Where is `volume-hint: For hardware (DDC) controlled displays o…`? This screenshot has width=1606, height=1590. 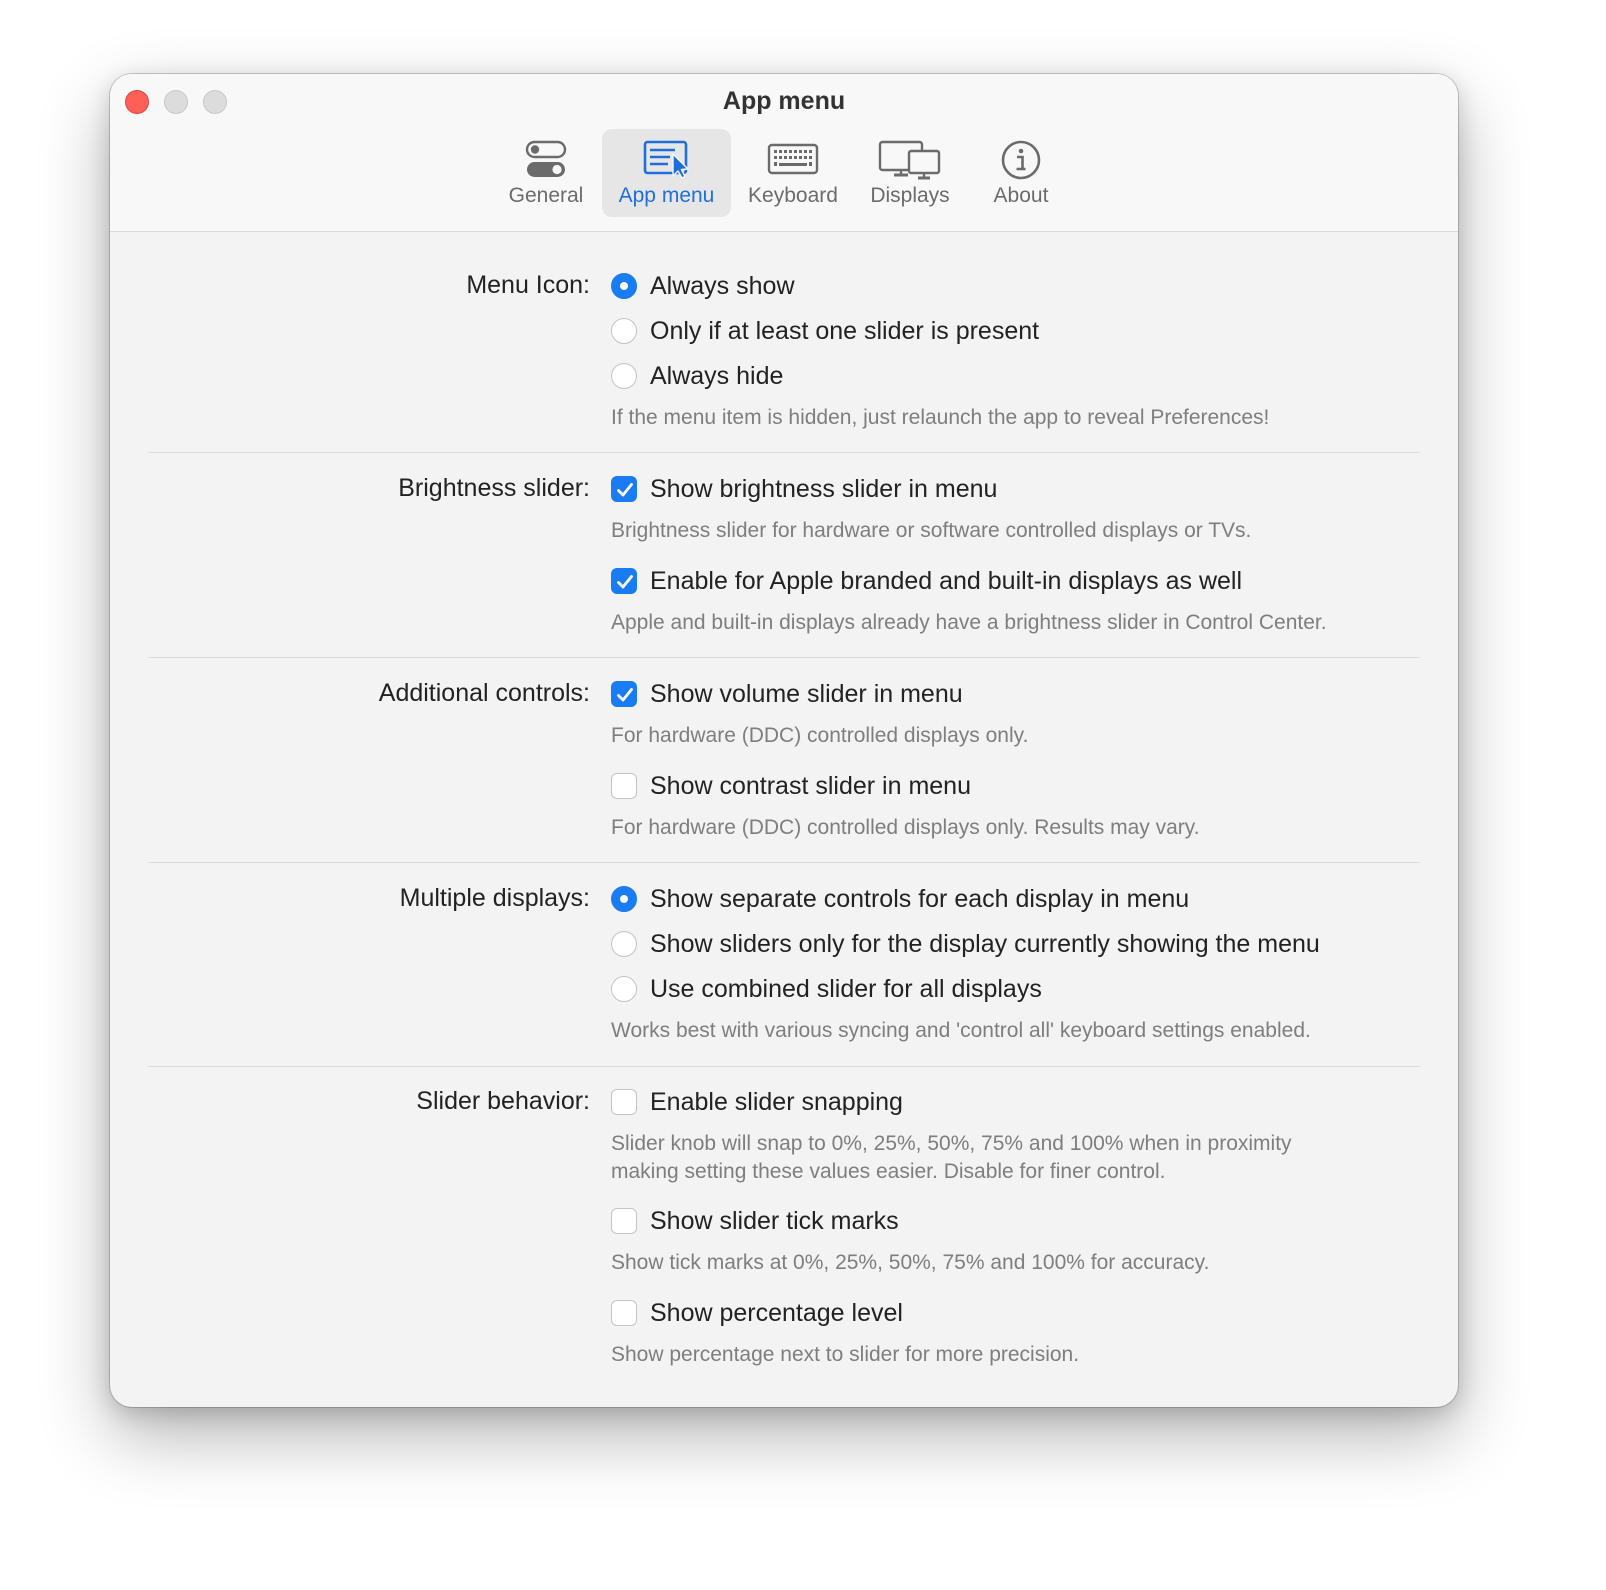 volume-hint: For hardware (DDC) controlled displays o… is located at coordinates (820, 735).